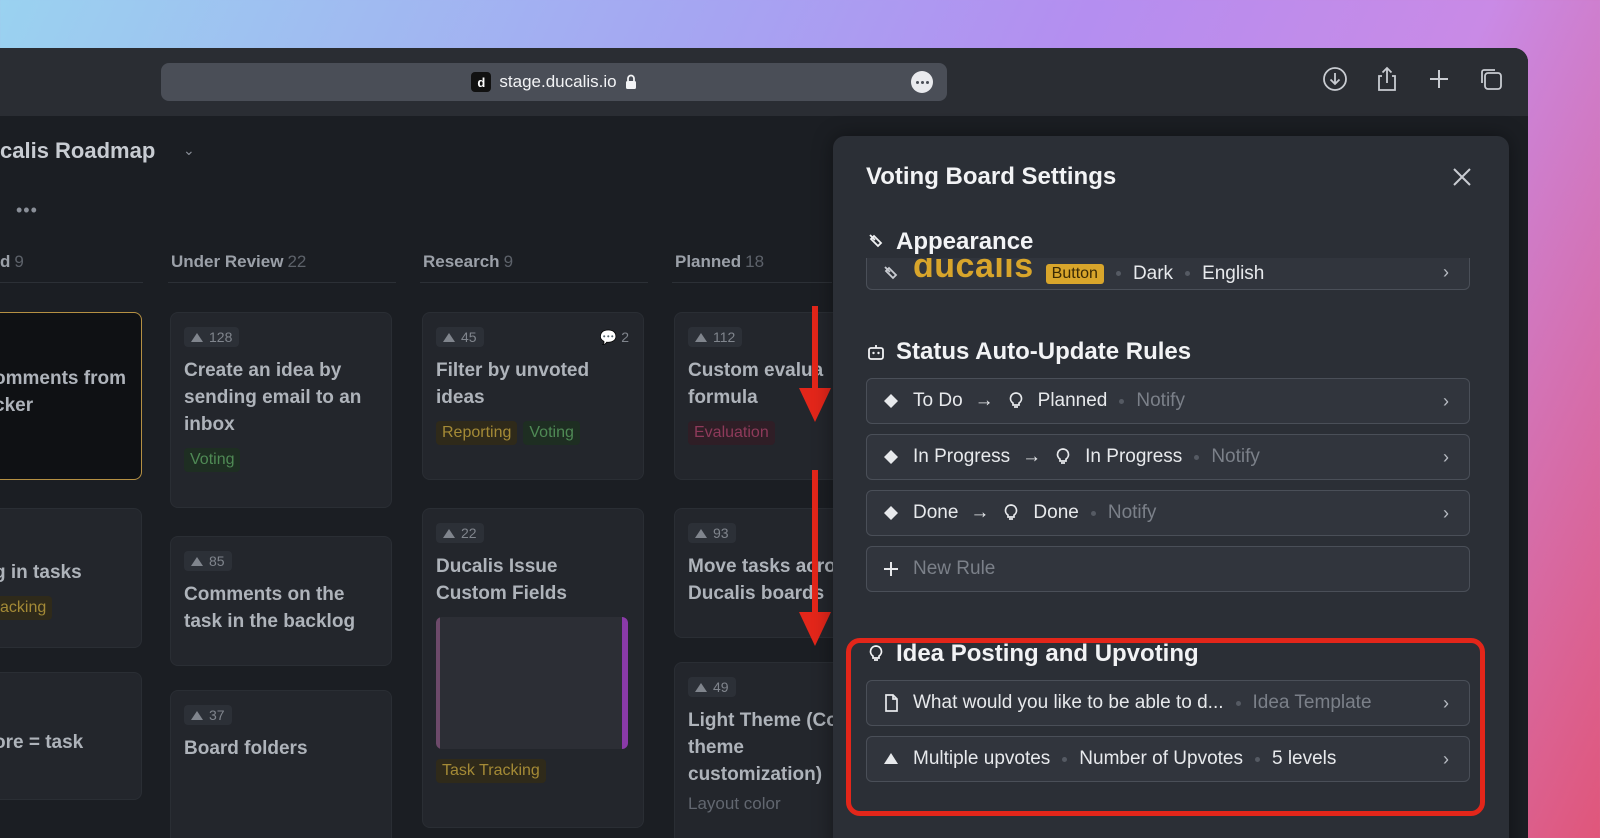 Image resolution: width=1600 pixels, height=838 pixels. What do you see at coordinates (281, 764) in the screenshot?
I see `idea-card: 37 Board folders` at bounding box center [281, 764].